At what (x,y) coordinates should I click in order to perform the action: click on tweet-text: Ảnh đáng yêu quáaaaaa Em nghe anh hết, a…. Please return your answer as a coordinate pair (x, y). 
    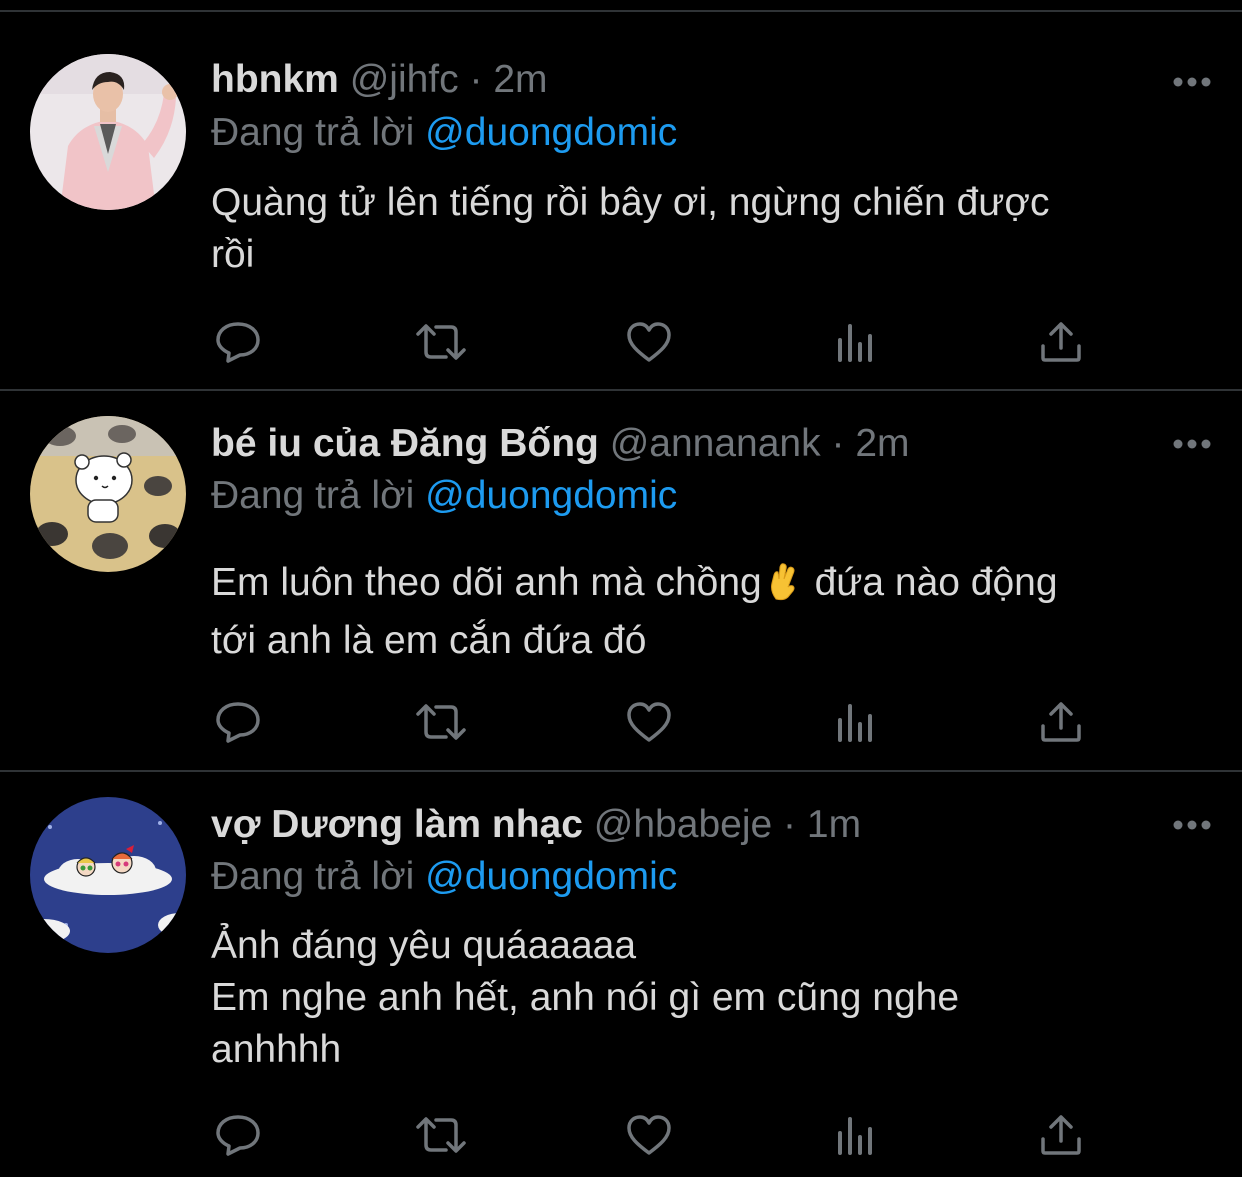
    Looking at the image, I should click on (706, 998).